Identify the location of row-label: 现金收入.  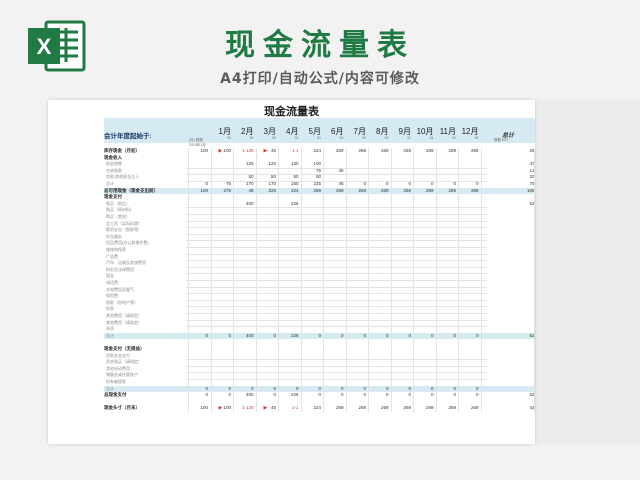
(144, 158).